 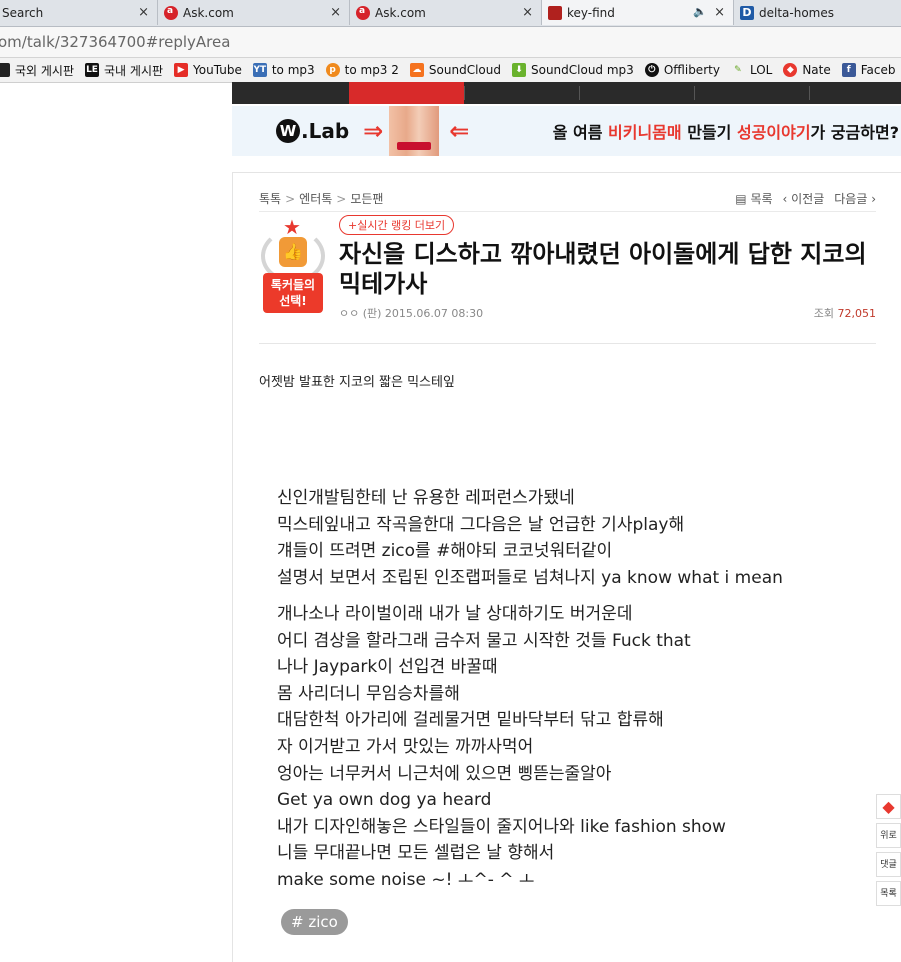 I want to click on bookmark-lol: ✎ LOL, so click(x=751, y=70).